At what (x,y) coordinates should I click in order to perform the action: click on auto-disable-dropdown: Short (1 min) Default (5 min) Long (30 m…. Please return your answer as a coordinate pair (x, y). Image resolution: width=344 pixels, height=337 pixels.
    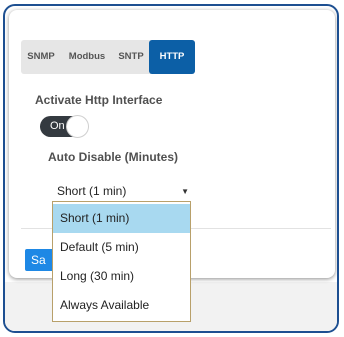
    Looking at the image, I should click on (121, 261).